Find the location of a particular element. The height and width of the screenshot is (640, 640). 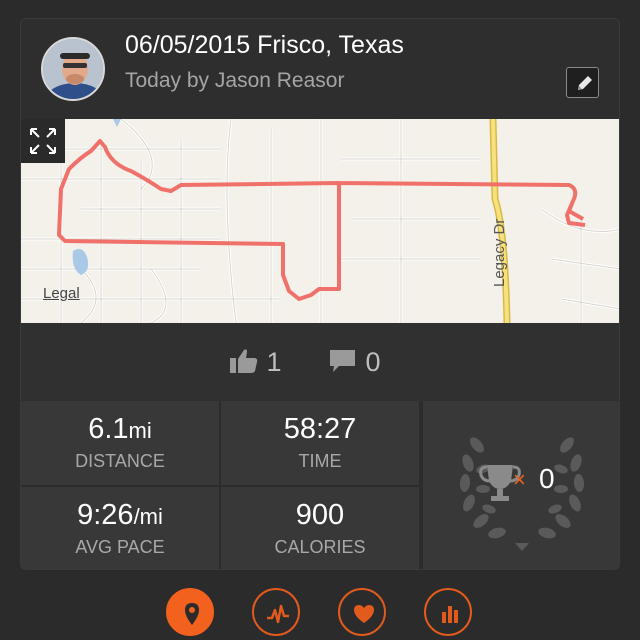

splits-tab-button is located at coordinates (276, 612).